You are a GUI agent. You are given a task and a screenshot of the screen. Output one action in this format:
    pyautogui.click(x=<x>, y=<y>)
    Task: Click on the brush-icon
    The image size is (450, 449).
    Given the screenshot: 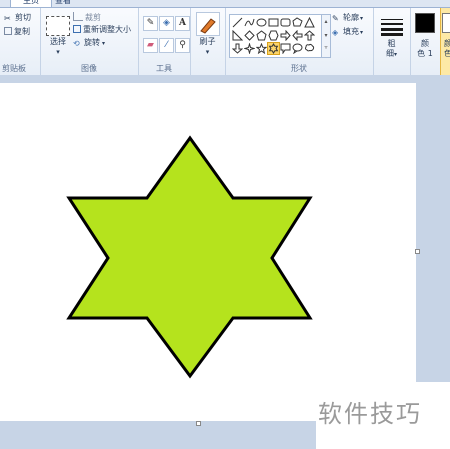 What is the action you would take?
    pyautogui.click(x=208, y=24)
    